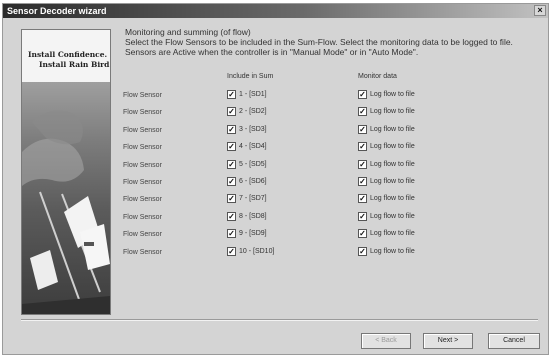 The height and width of the screenshot is (358, 551). I want to click on include-in-sum-label: 7 - [SD7], so click(253, 198).